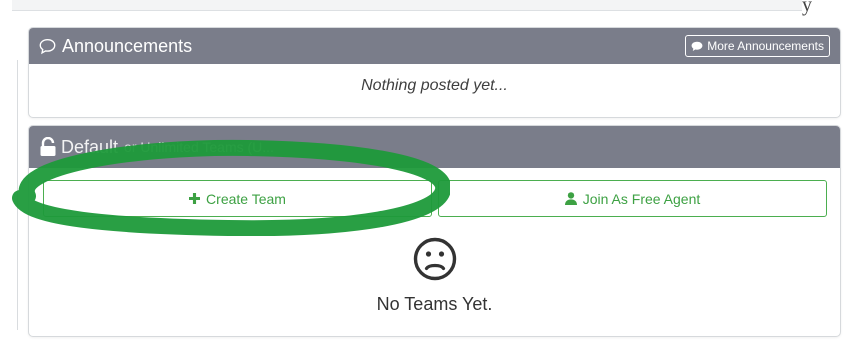  What do you see at coordinates (90, 146) in the screenshot?
I see `teams-title: Default` at bounding box center [90, 146].